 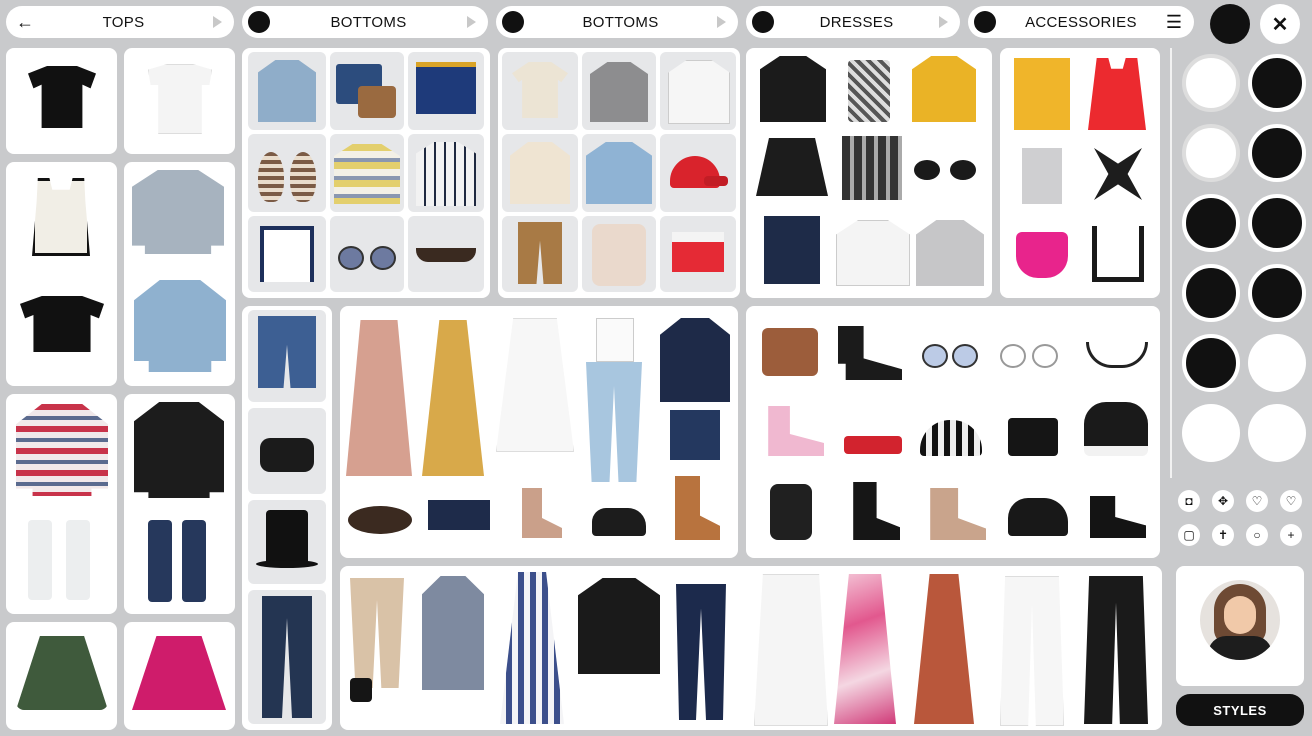 What do you see at coordinates (1223, 501) in the screenshot?
I see `tool-button: ✥` at bounding box center [1223, 501].